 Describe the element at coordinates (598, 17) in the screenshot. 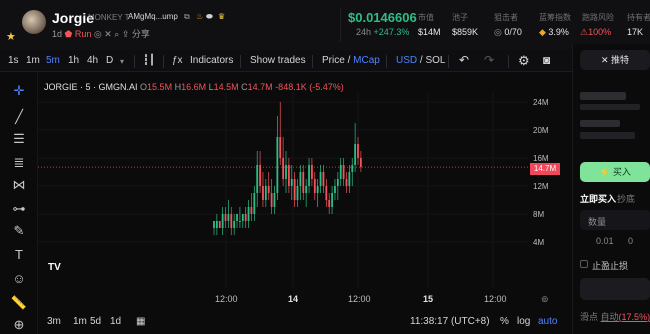

I see `stat-label-rug: 跑路风险` at that location.